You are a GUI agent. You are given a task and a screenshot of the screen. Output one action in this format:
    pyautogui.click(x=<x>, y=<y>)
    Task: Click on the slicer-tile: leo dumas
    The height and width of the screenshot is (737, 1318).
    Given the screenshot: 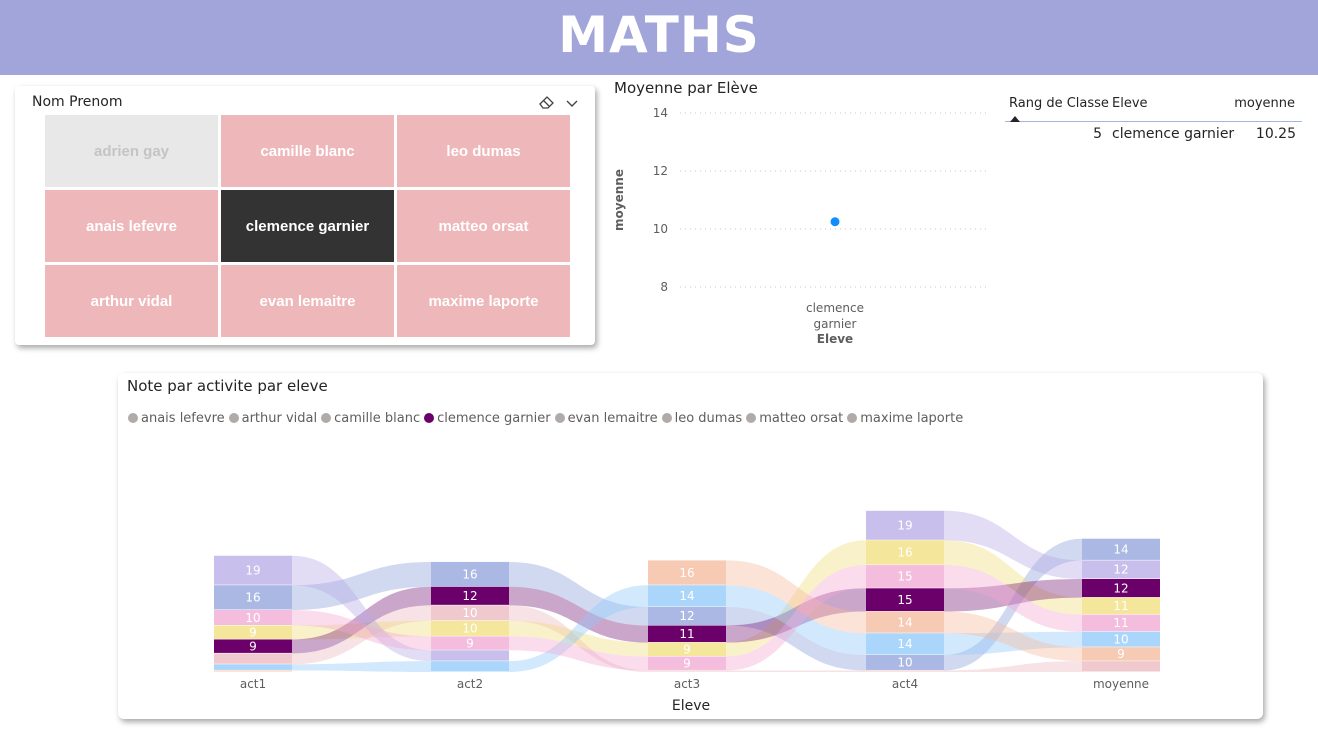 What is the action you would take?
    pyautogui.click(x=483, y=151)
    